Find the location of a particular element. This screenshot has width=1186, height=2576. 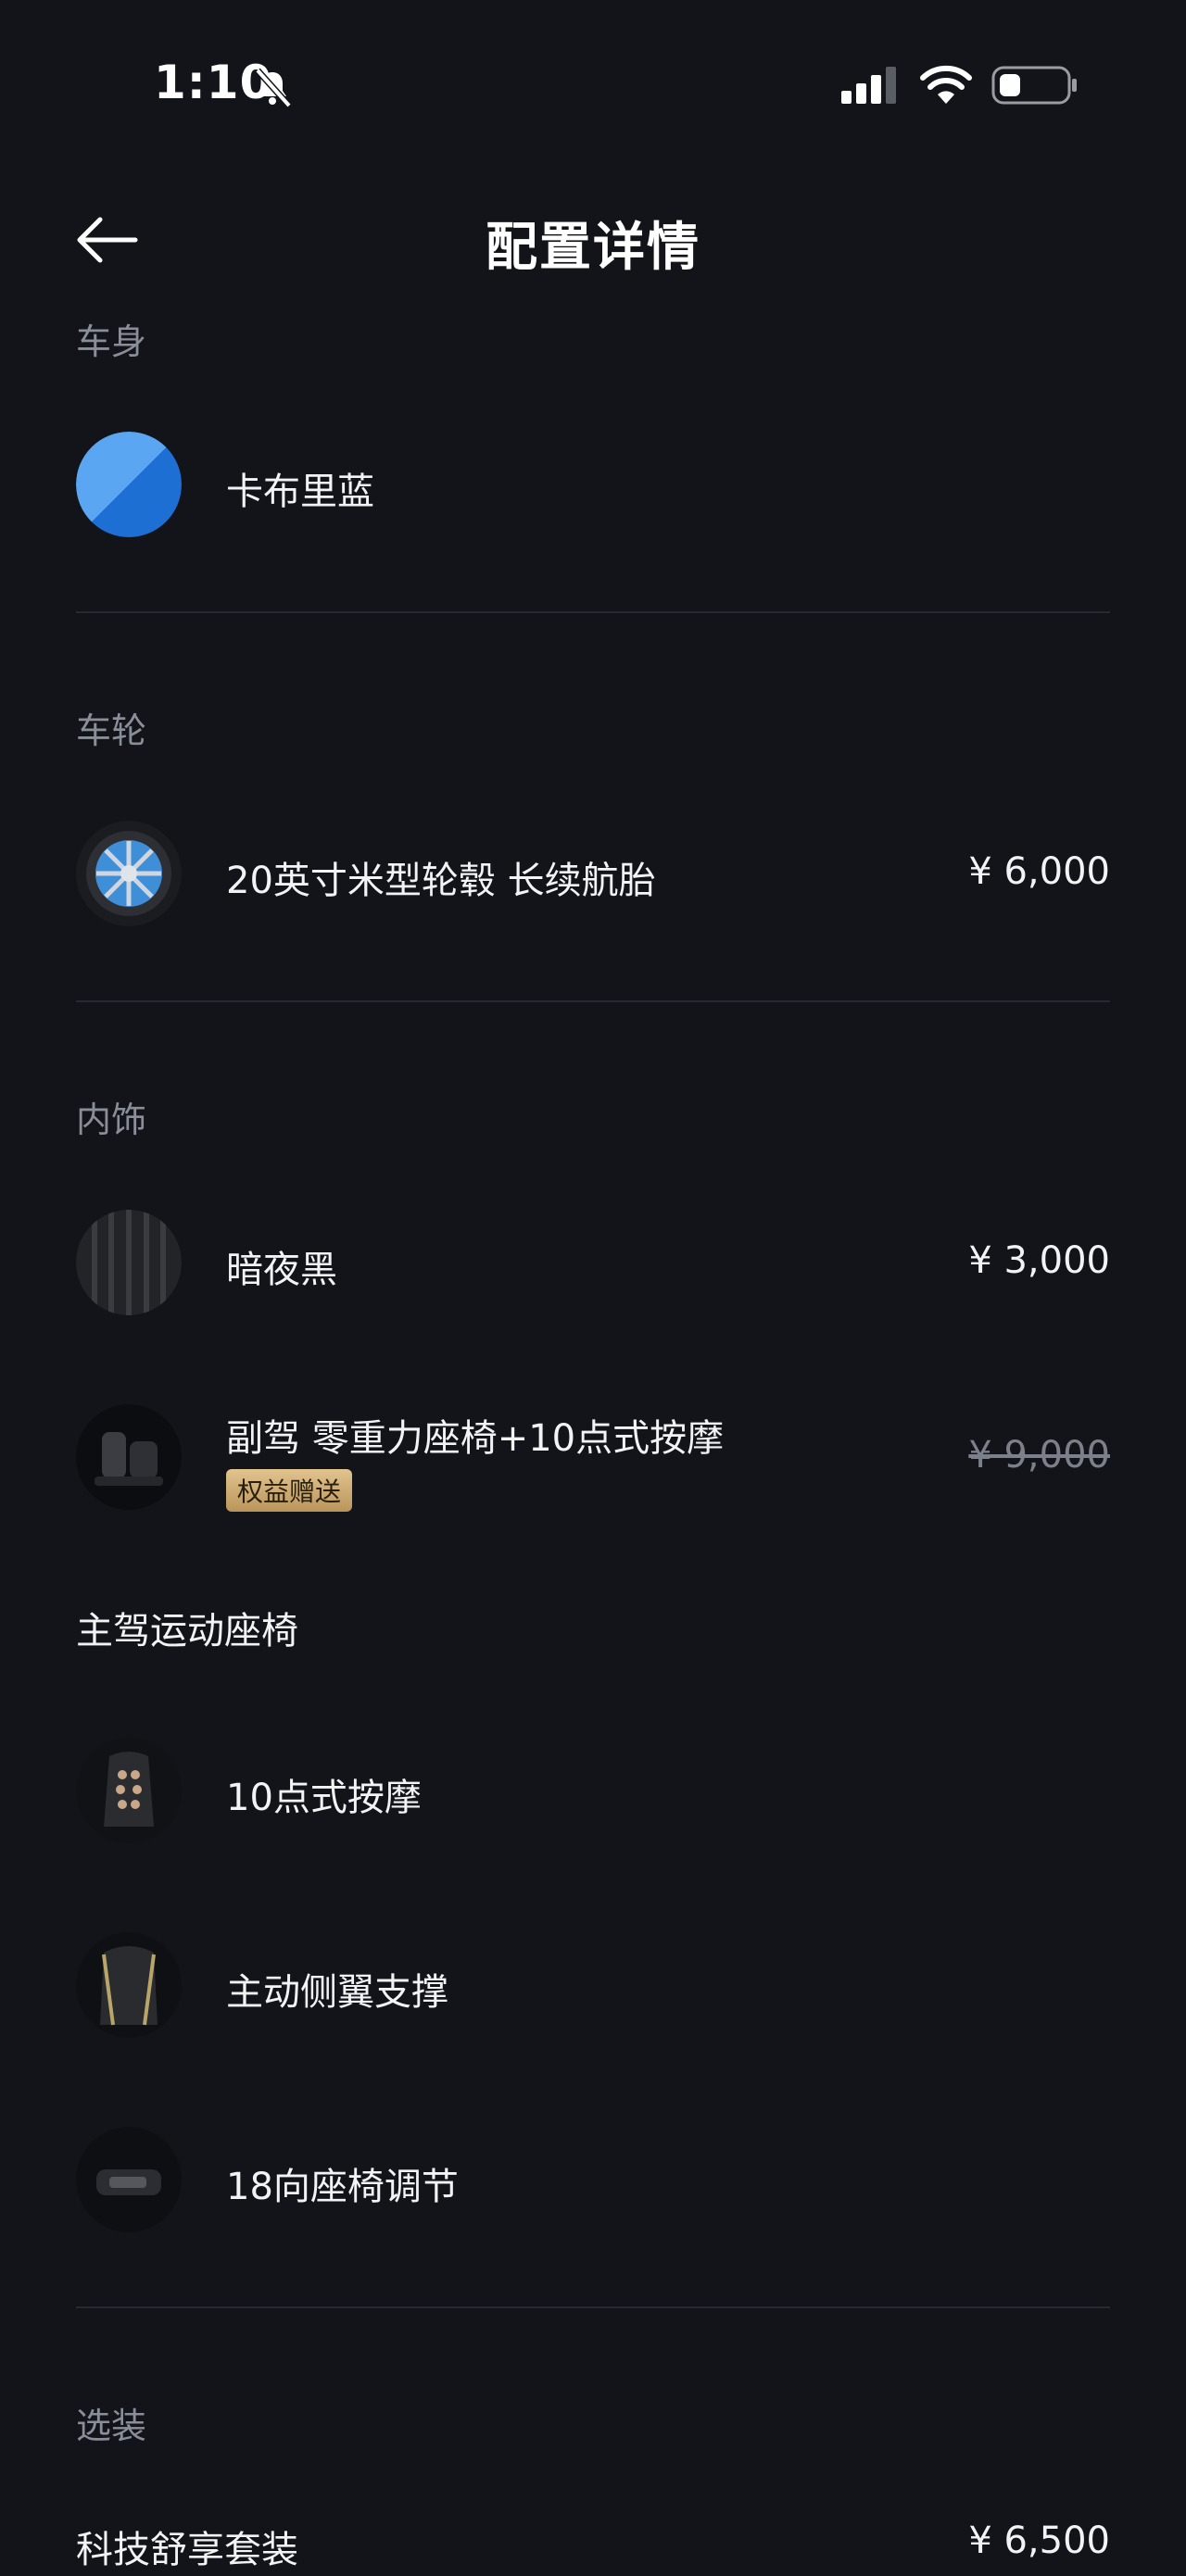

color-swatch is located at coordinates (129, 484).